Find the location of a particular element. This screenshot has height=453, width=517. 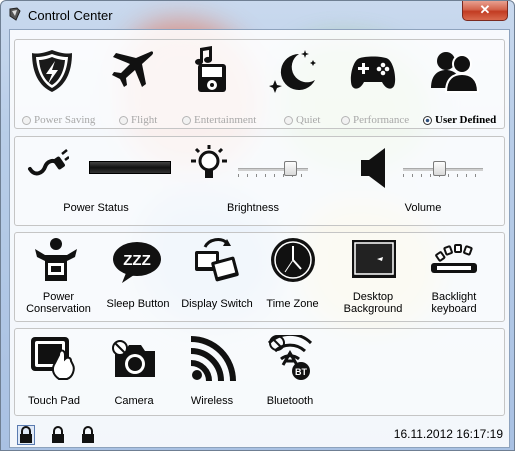

clock-icon is located at coordinates (293, 260).